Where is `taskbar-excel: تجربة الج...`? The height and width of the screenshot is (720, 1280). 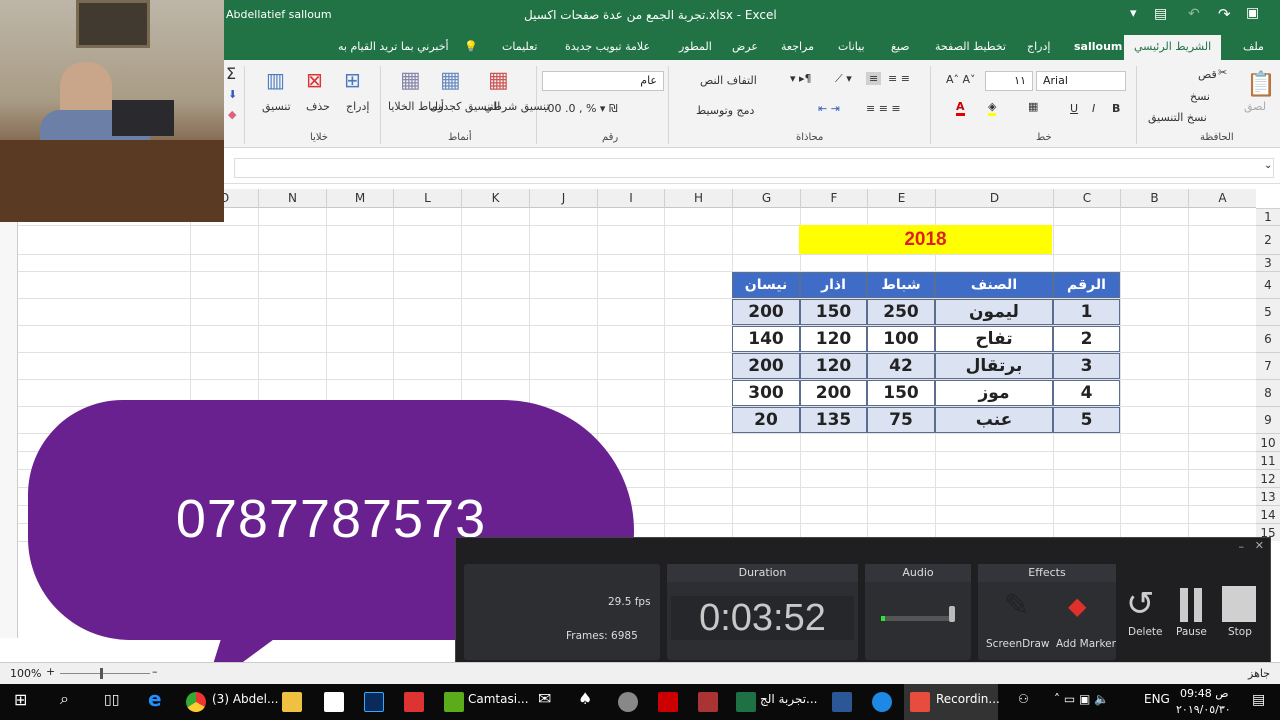
taskbar-excel: تجربة الج... is located at coordinates (788, 699).